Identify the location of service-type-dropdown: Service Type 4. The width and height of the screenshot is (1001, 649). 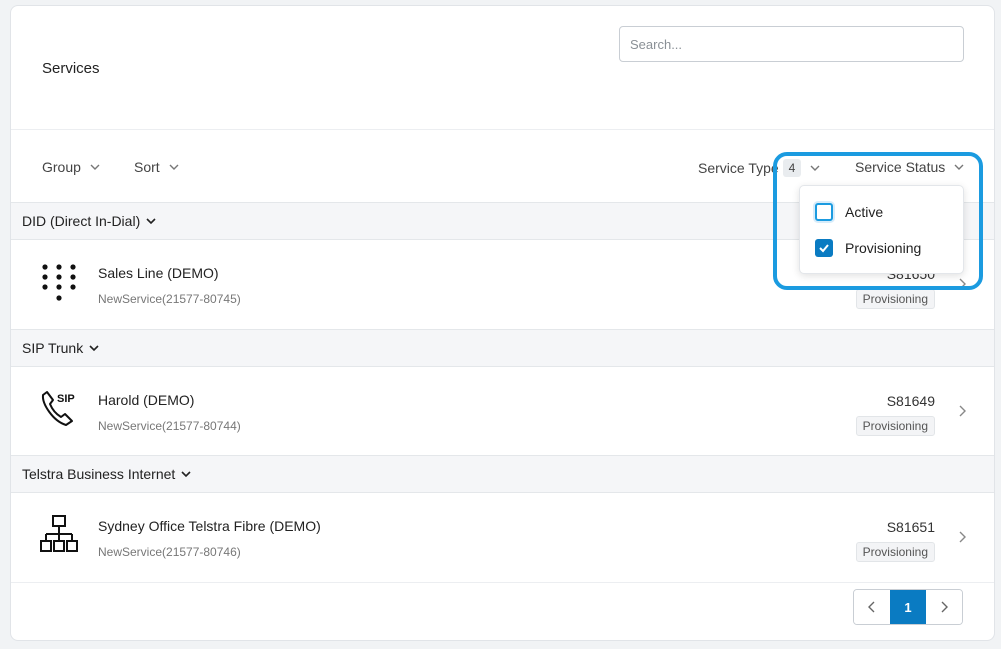
(759, 168).